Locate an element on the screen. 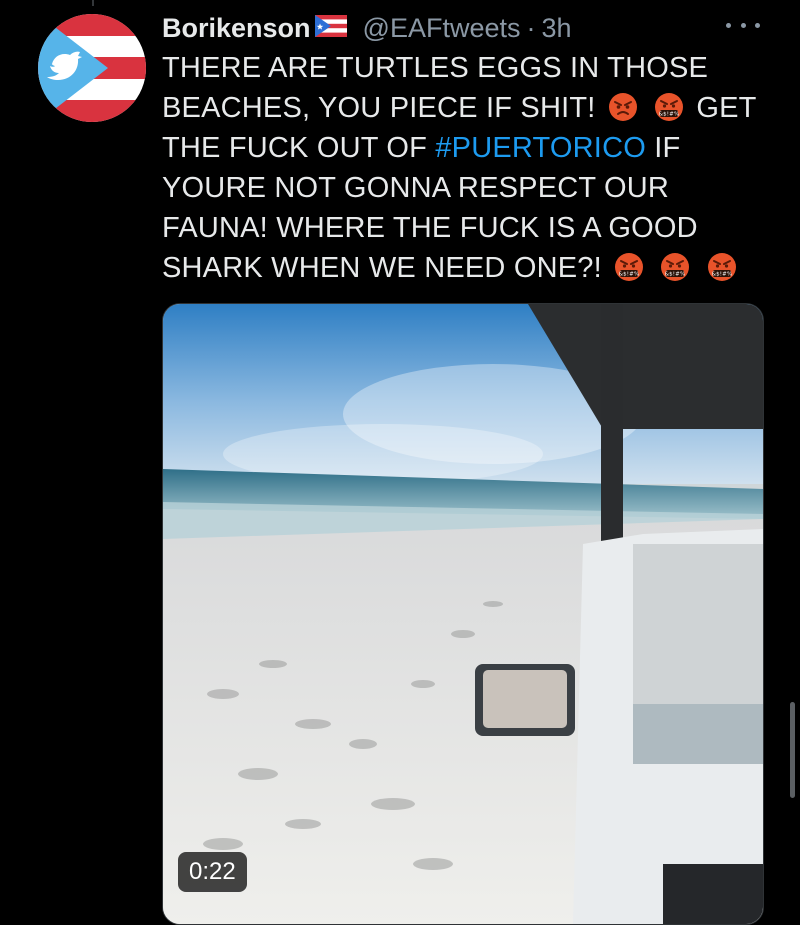 The image size is (800, 925). author-handle: @EAFtweets is located at coordinates (442, 28).